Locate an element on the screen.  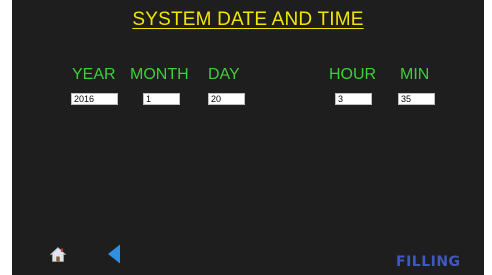
back-button is located at coordinates (114, 254).